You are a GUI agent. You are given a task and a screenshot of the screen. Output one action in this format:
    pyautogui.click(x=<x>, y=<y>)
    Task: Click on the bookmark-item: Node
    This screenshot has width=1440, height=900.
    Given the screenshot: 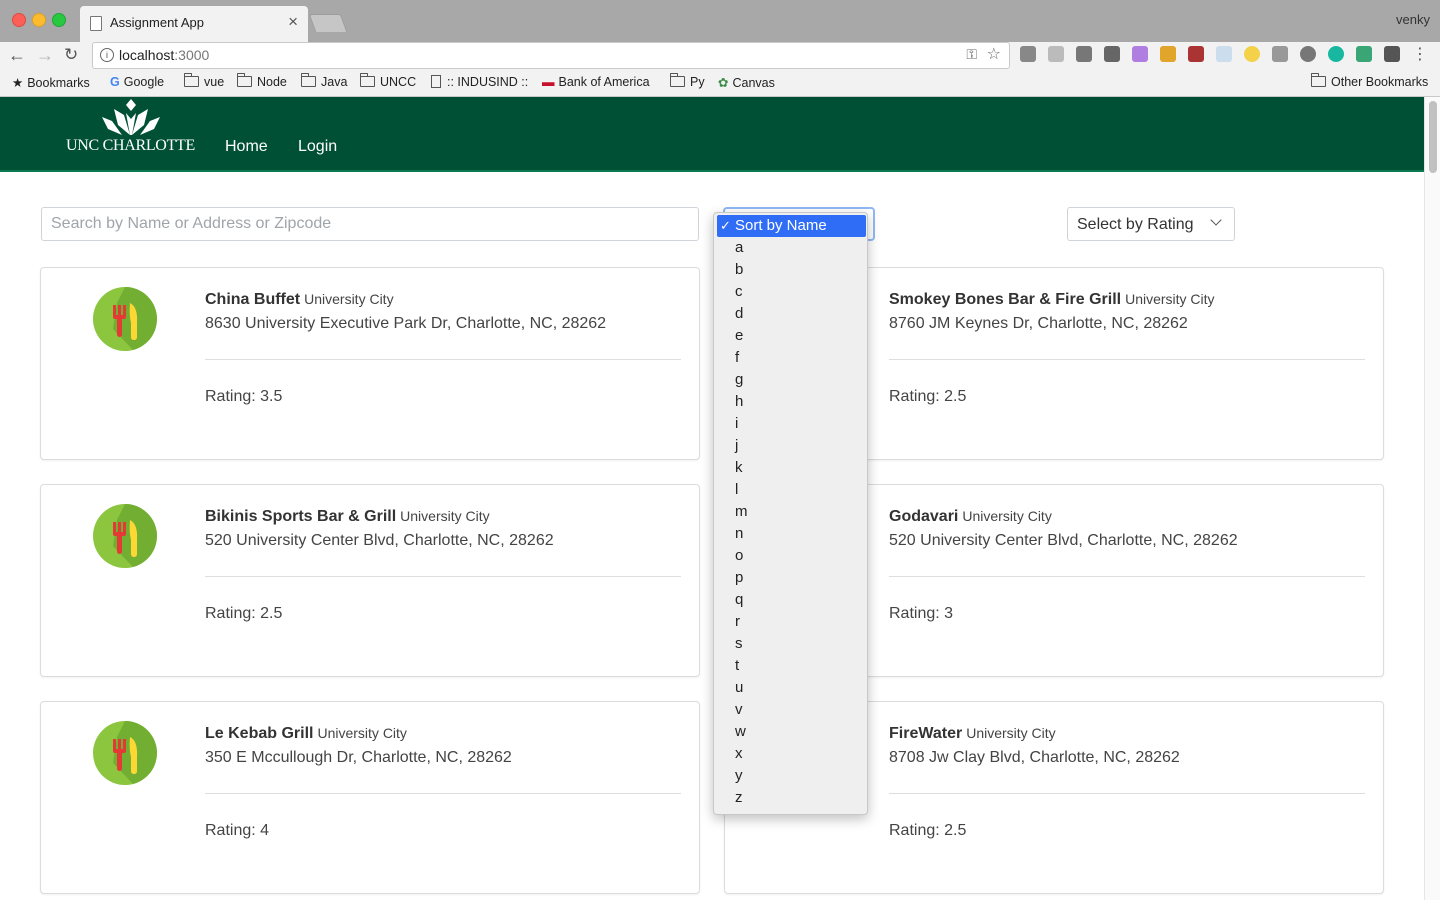 What is the action you would take?
    pyautogui.click(x=262, y=81)
    